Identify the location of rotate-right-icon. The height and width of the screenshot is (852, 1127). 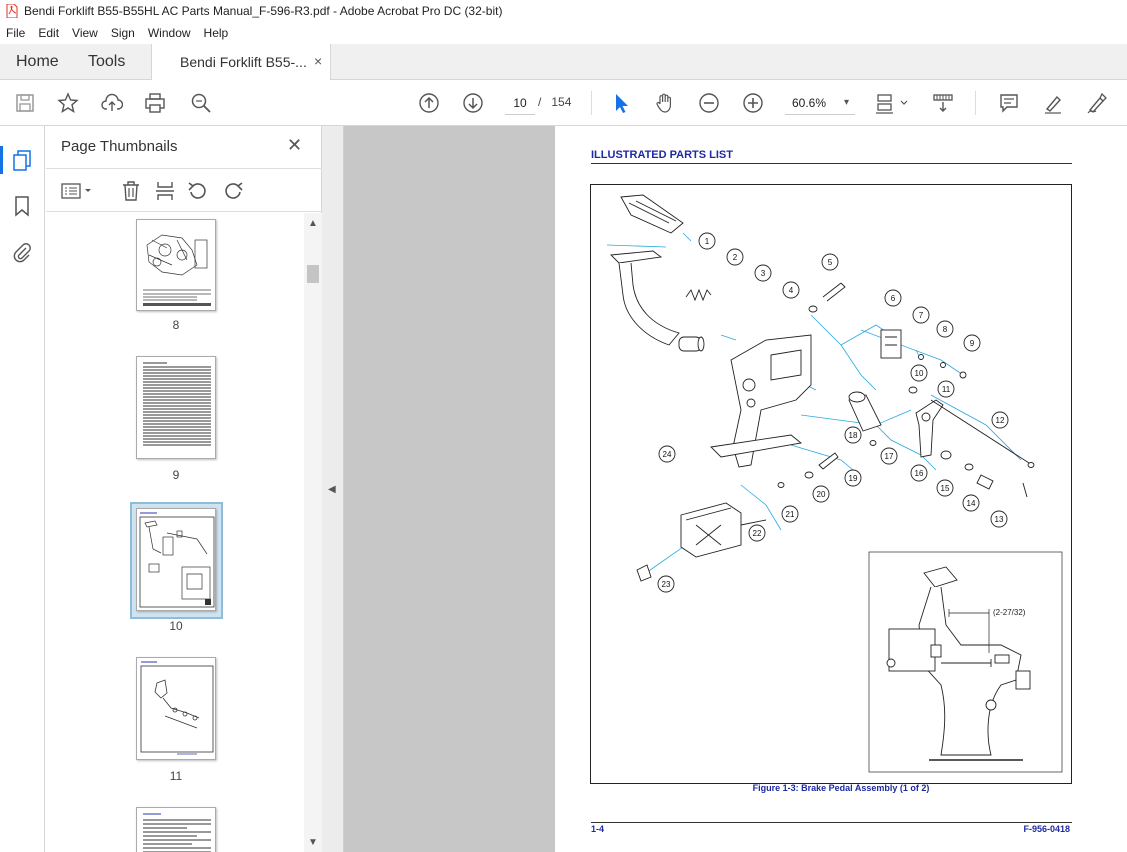
(233, 191).